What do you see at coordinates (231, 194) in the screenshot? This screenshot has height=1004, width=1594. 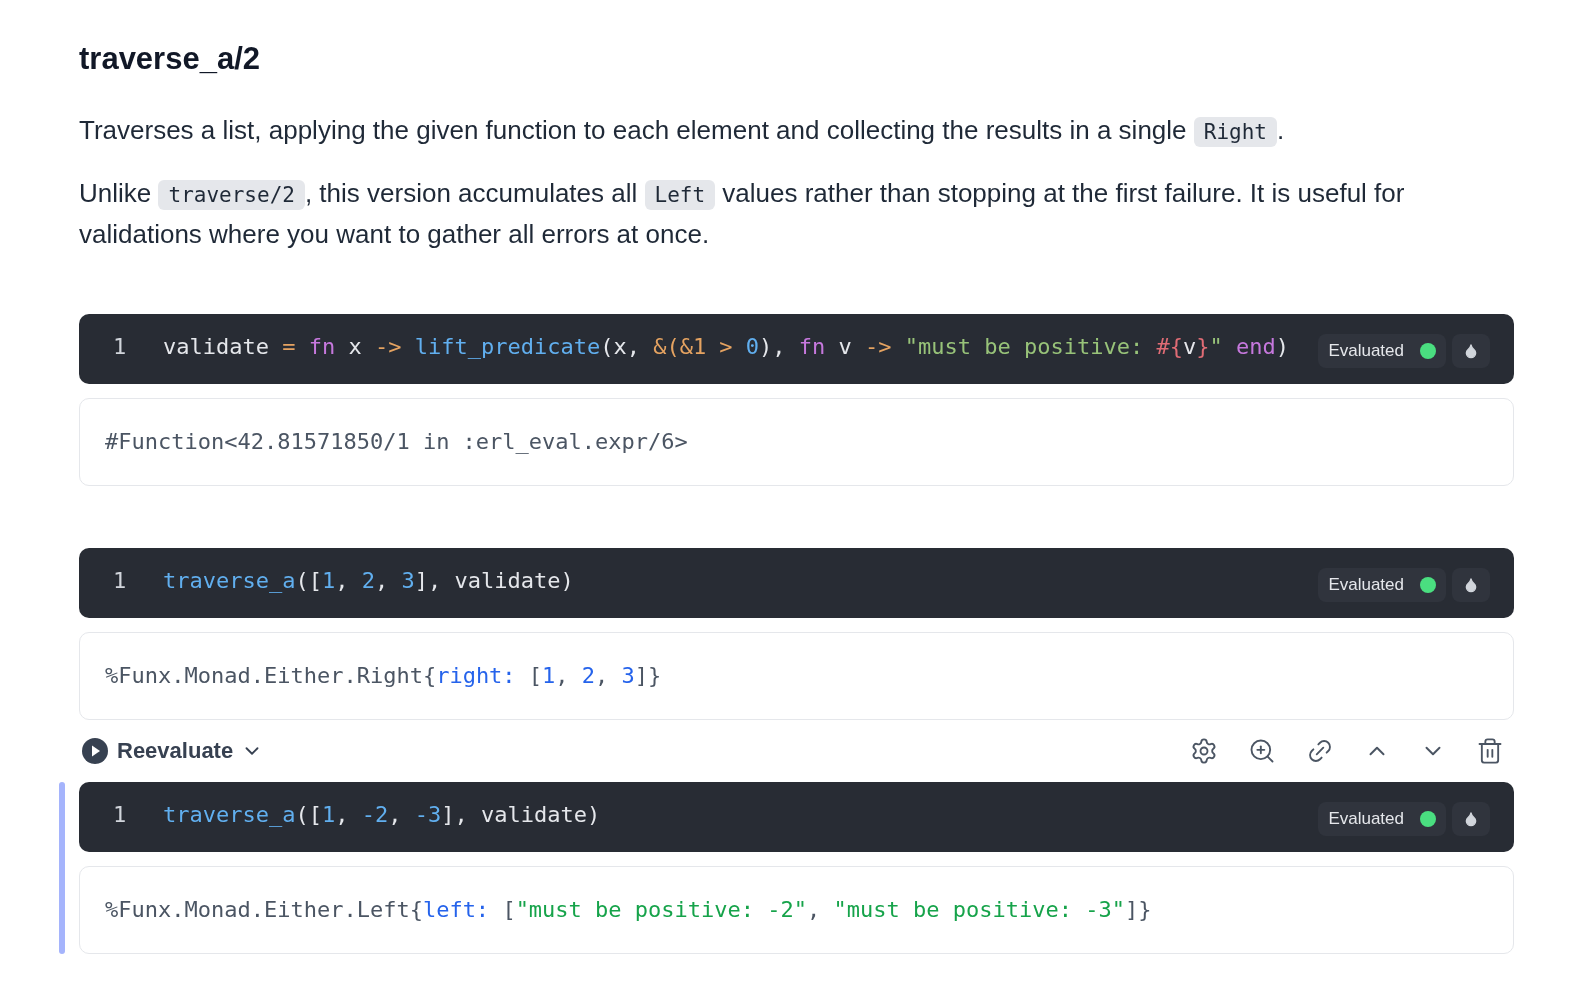 I see `inline-code: traverse/2` at bounding box center [231, 194].